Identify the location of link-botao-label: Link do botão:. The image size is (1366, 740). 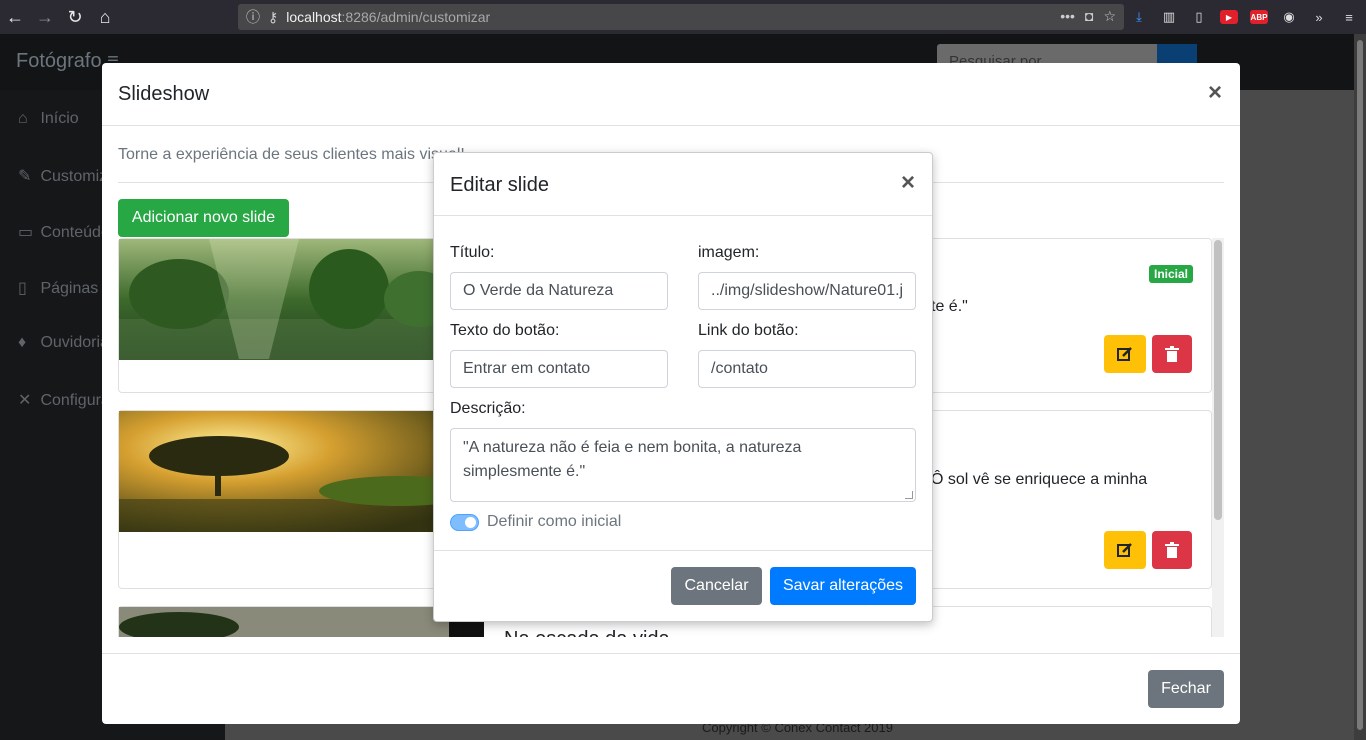
(748, 330).